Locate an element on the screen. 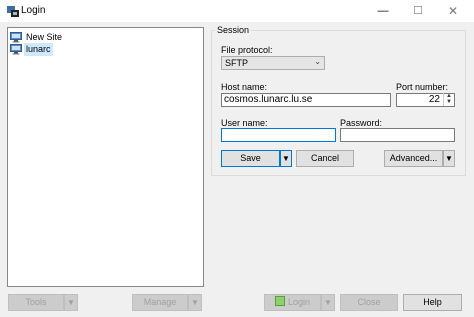 The image size is (474, 317). chevron-down-icon: ⌄ is located at coordinates (317, 61).